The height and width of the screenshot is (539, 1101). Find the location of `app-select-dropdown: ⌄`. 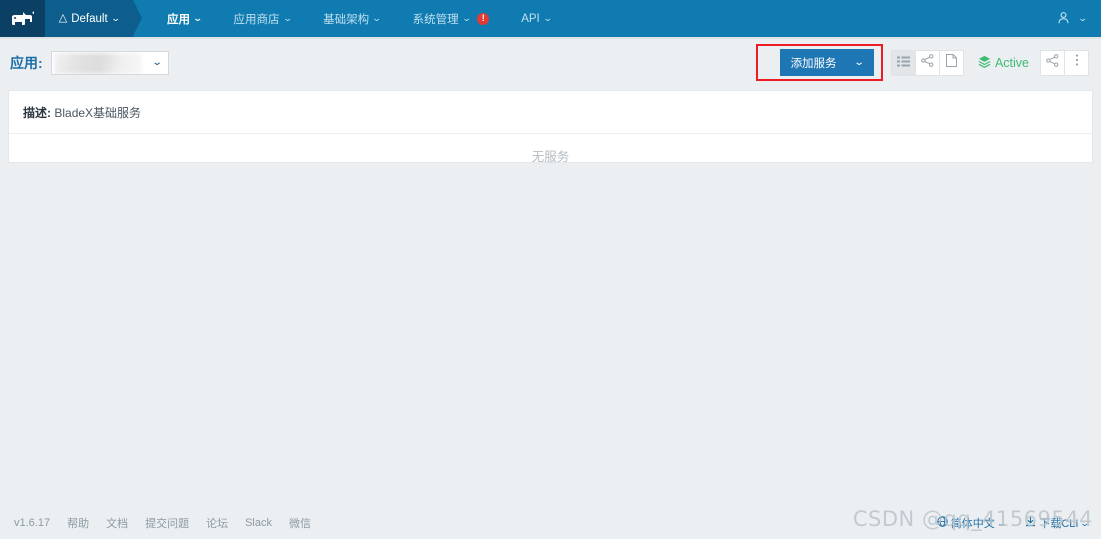

app-select-dropdown: ⌄ is located at coordinates (109, 62).